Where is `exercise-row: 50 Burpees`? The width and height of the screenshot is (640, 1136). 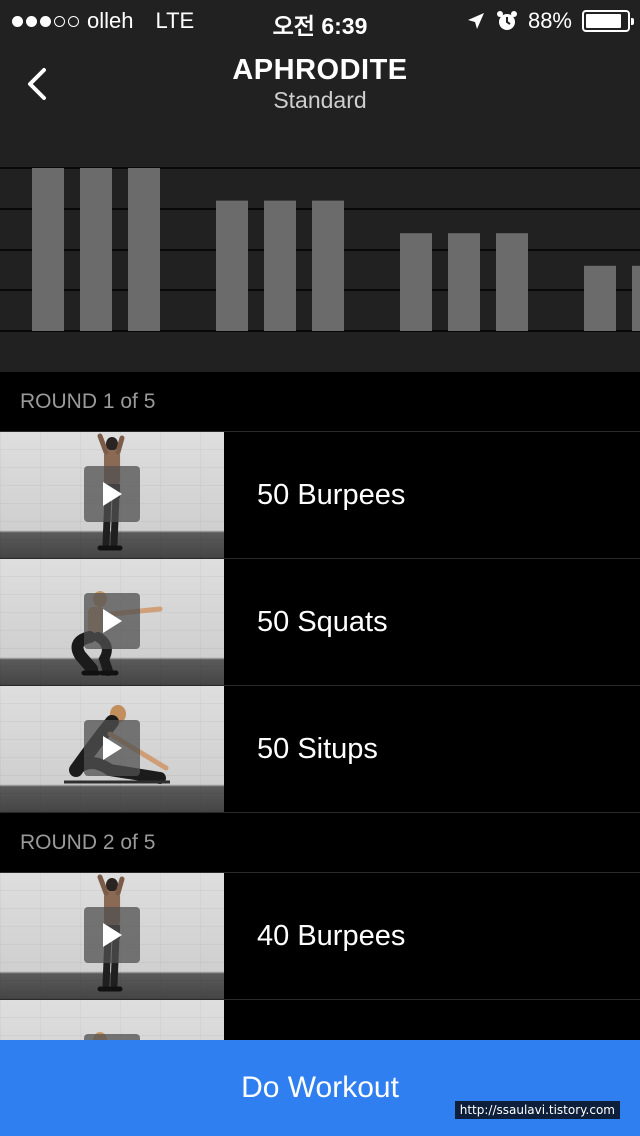
exercise-row: 50 Burpees is located at coordinates (320, 495).